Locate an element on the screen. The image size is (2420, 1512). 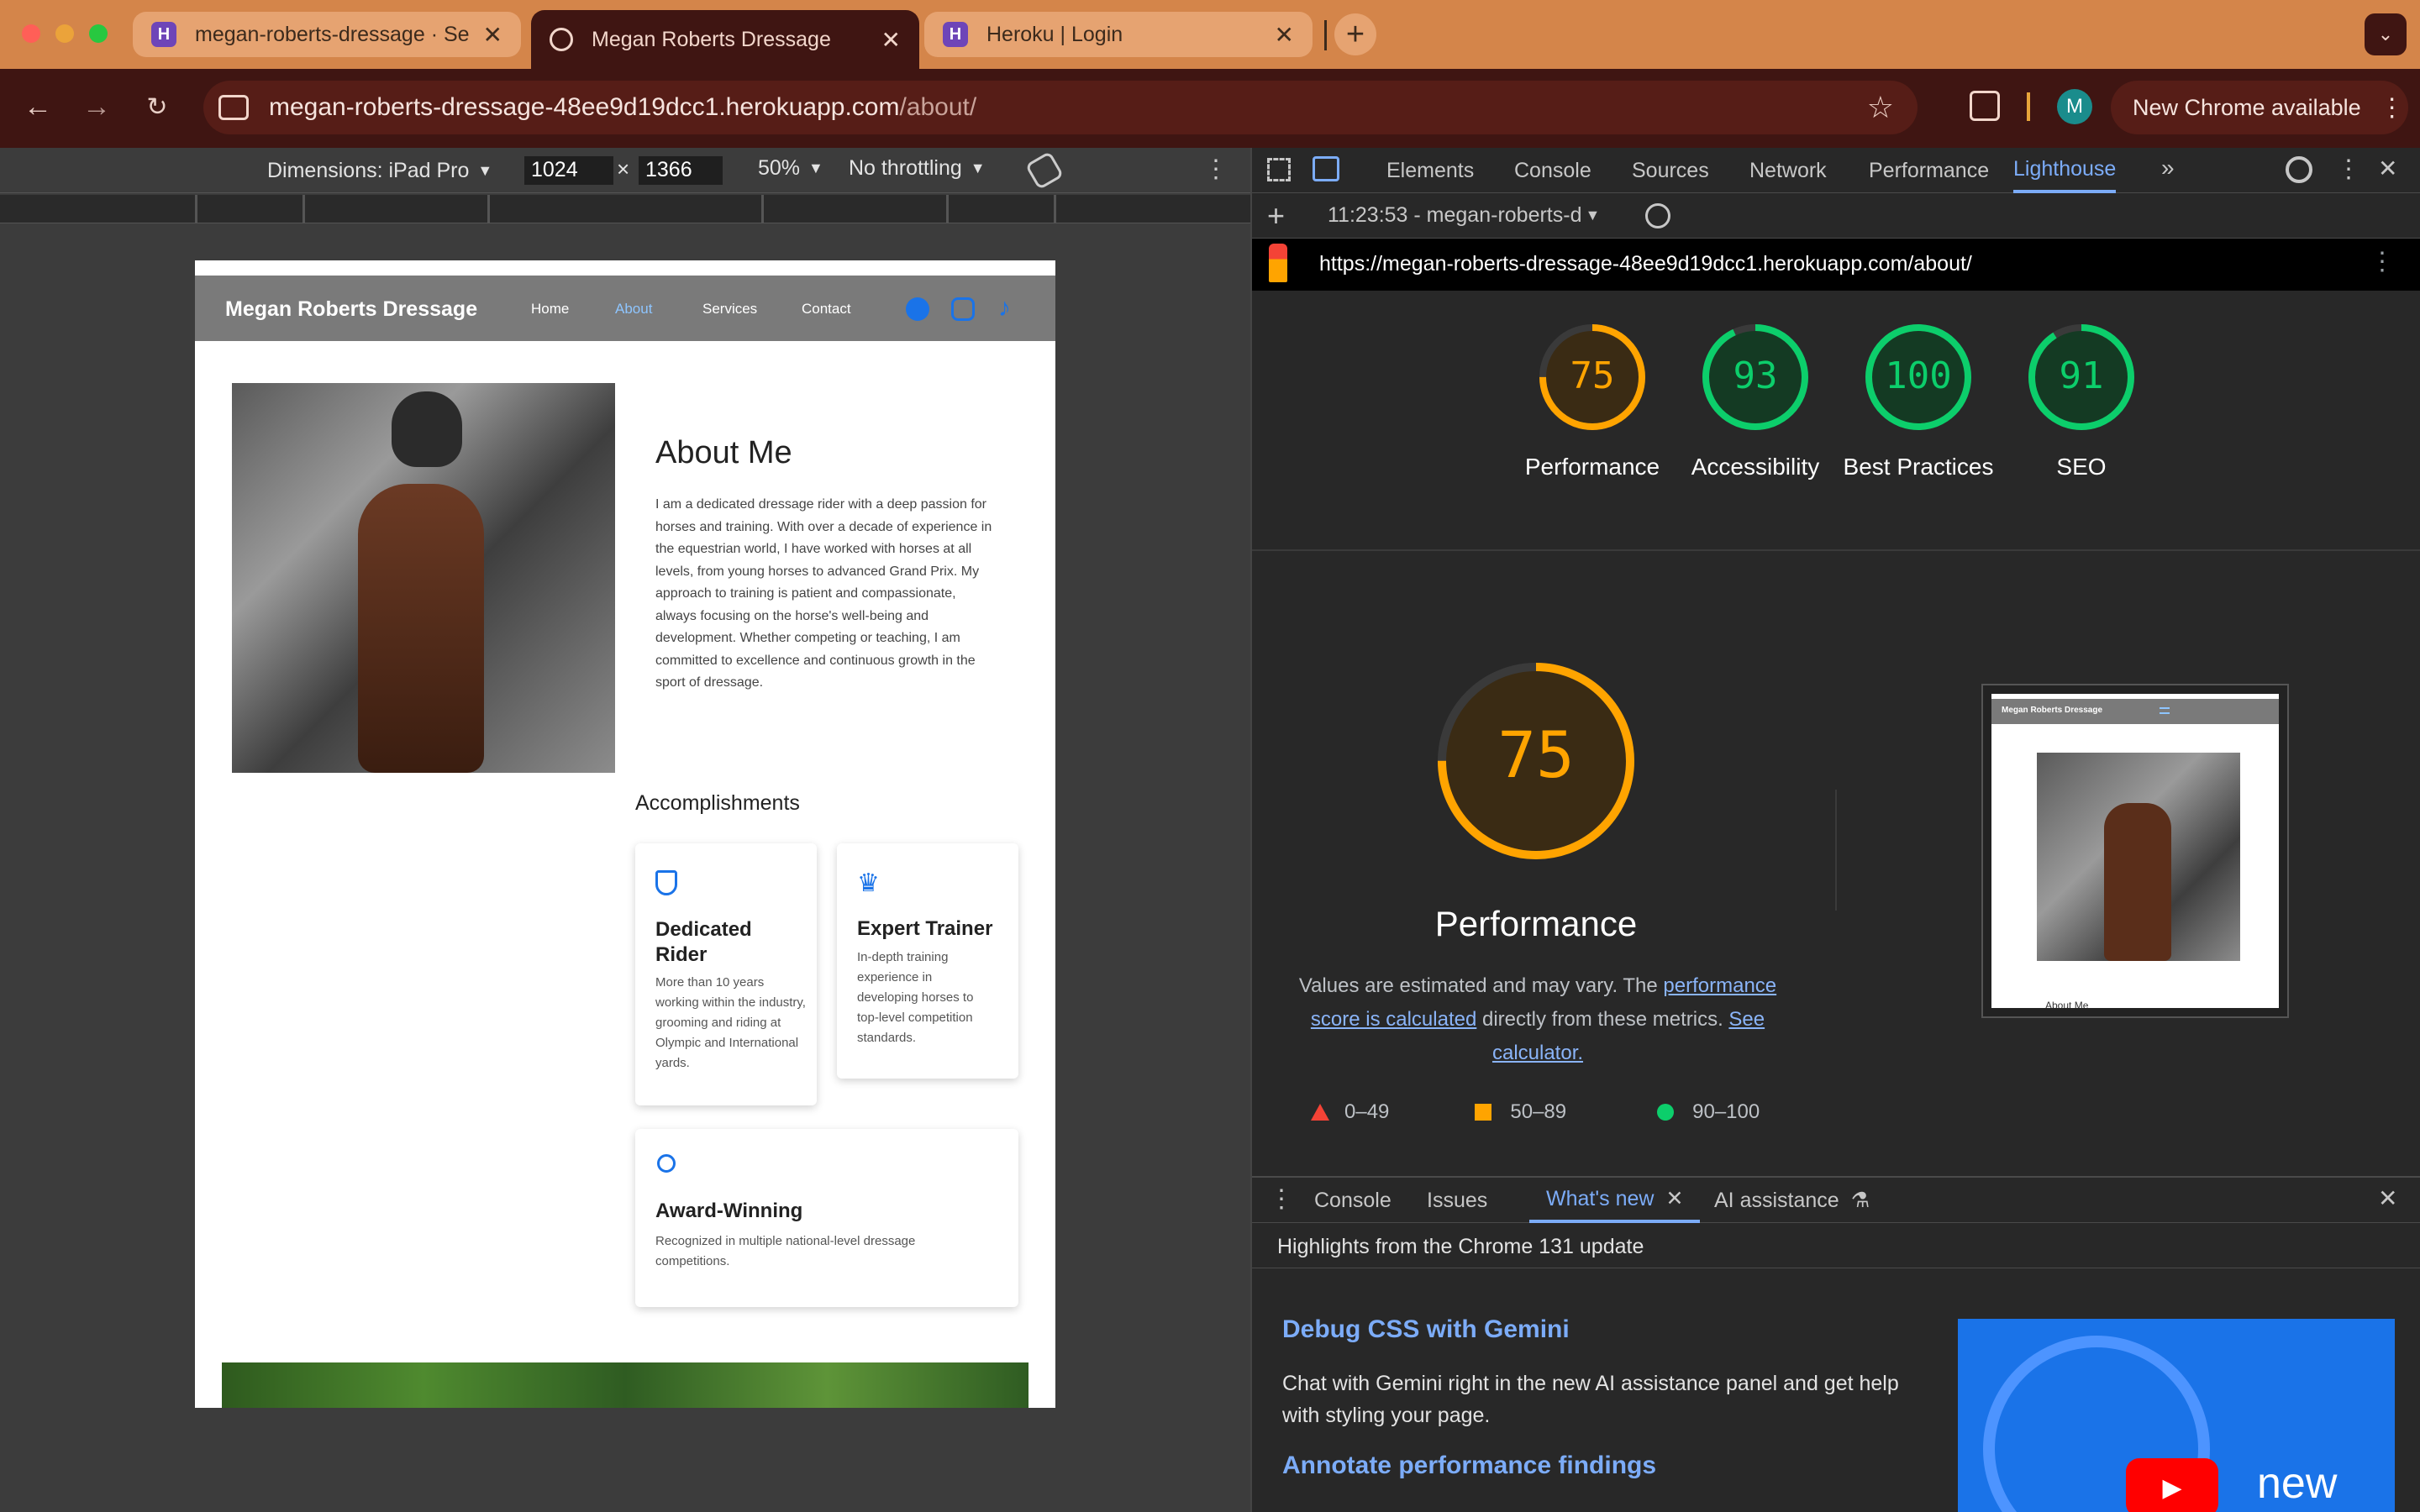
clear-reports-icon is located at coordinates (1657, 215).